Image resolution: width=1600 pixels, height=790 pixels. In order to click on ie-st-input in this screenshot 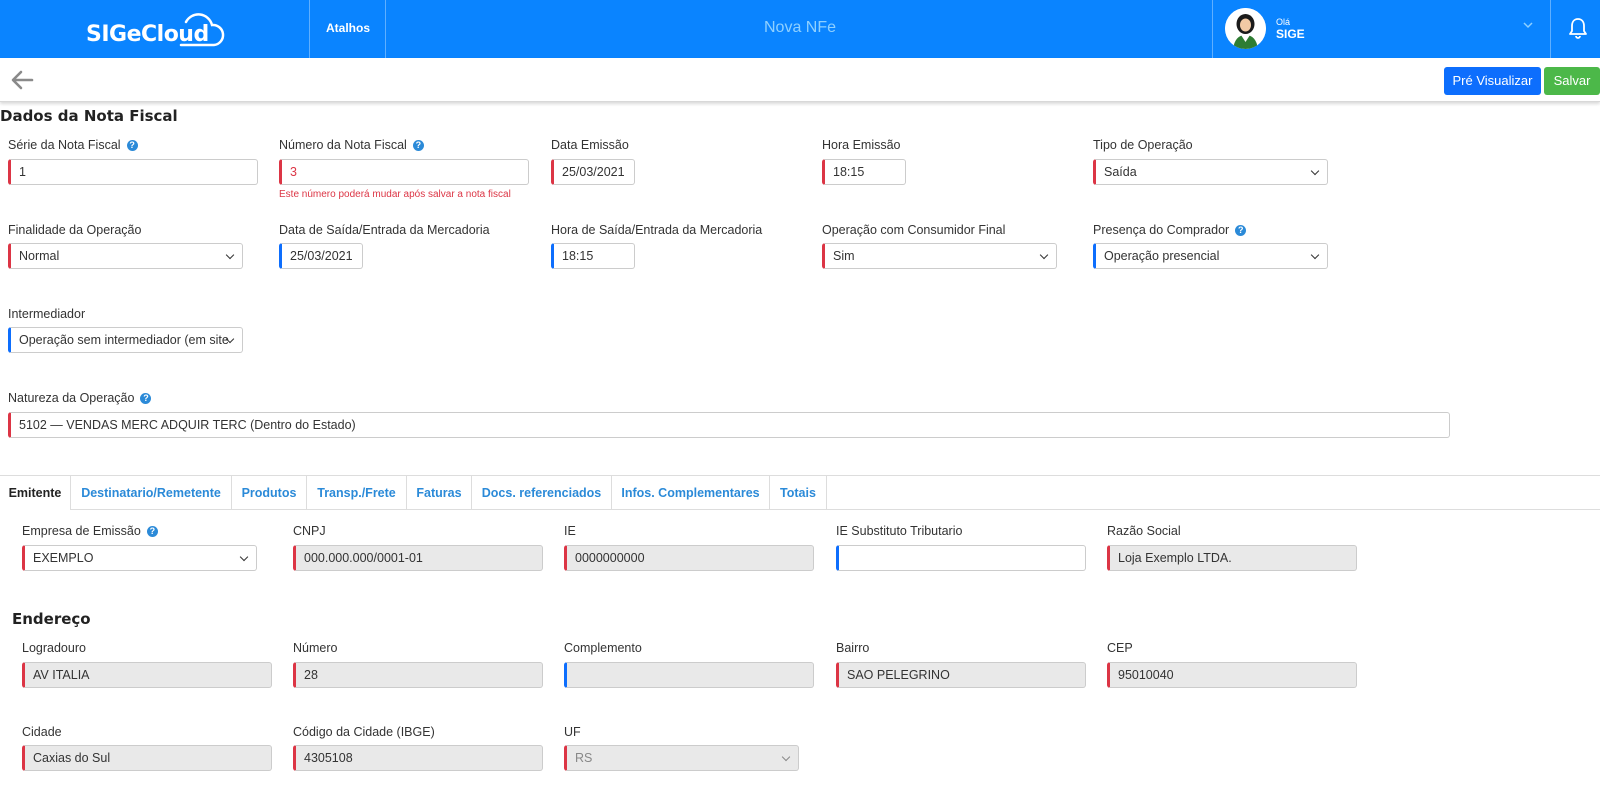, I will do `click(961, 558)`.